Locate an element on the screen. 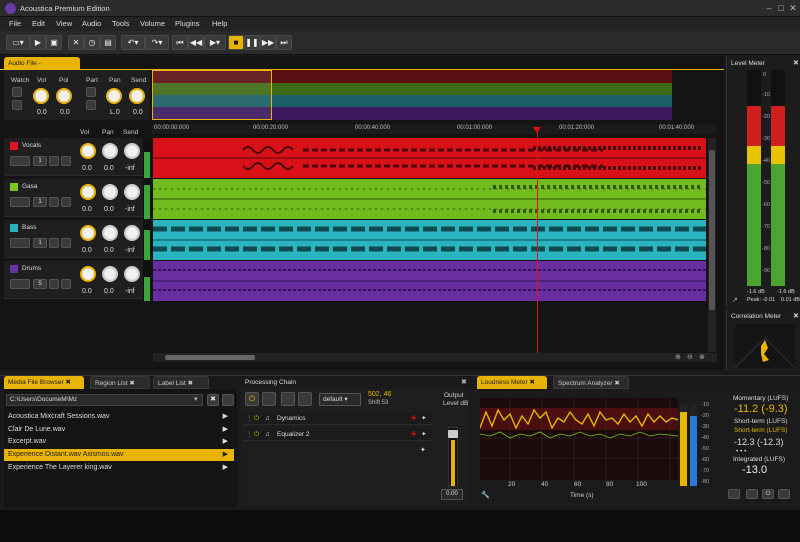  menu-edit: Edit is located at coordinates (38, 23).